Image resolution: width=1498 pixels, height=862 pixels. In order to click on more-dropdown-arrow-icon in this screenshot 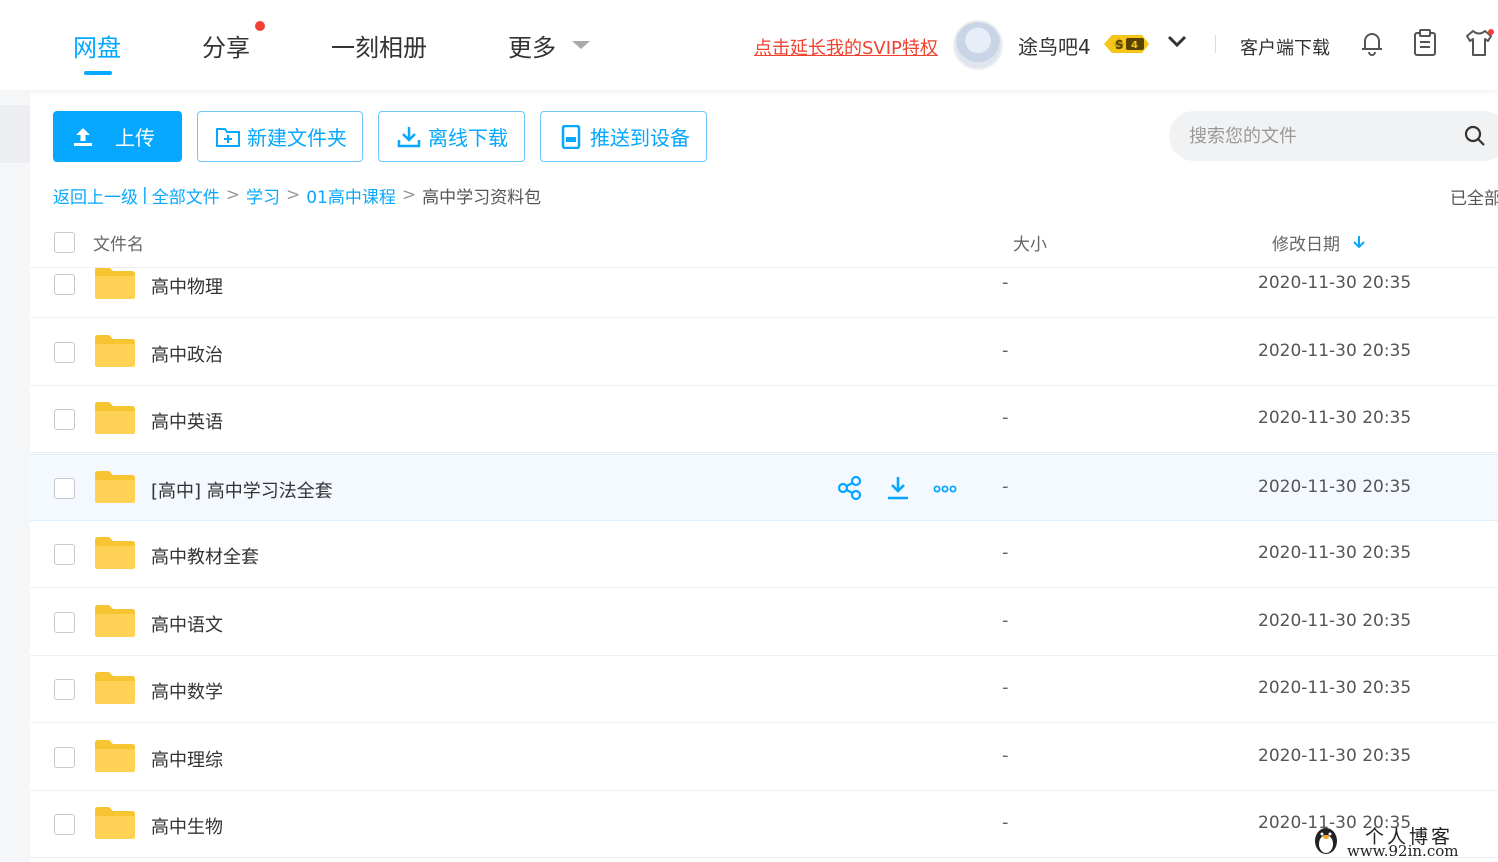, I will do `click(581, 45)`.